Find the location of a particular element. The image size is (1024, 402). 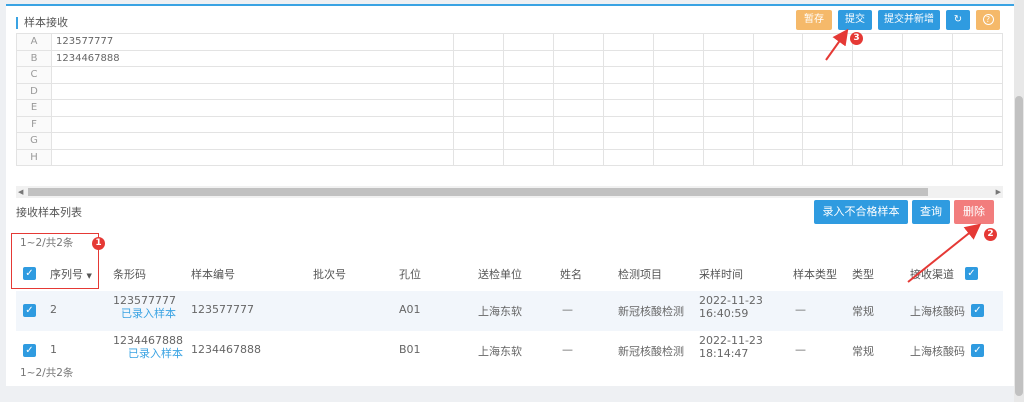

query-button: 查询 is located at coordinates (931, 212).